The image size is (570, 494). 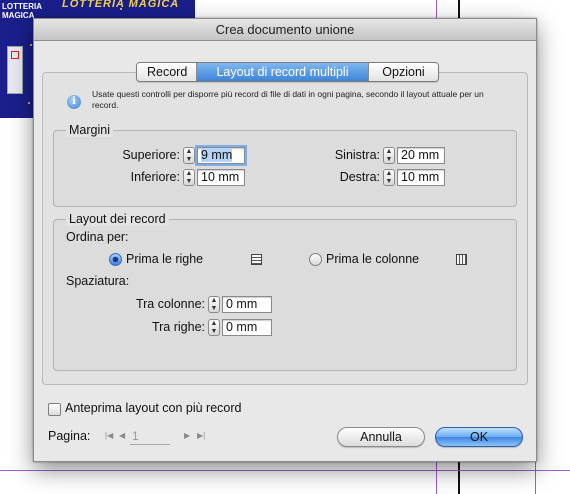 What do you see at coordinates (109, 435) in the screenshot?
I see `first-page-icon: |◀` at bounding box center [109, 435].